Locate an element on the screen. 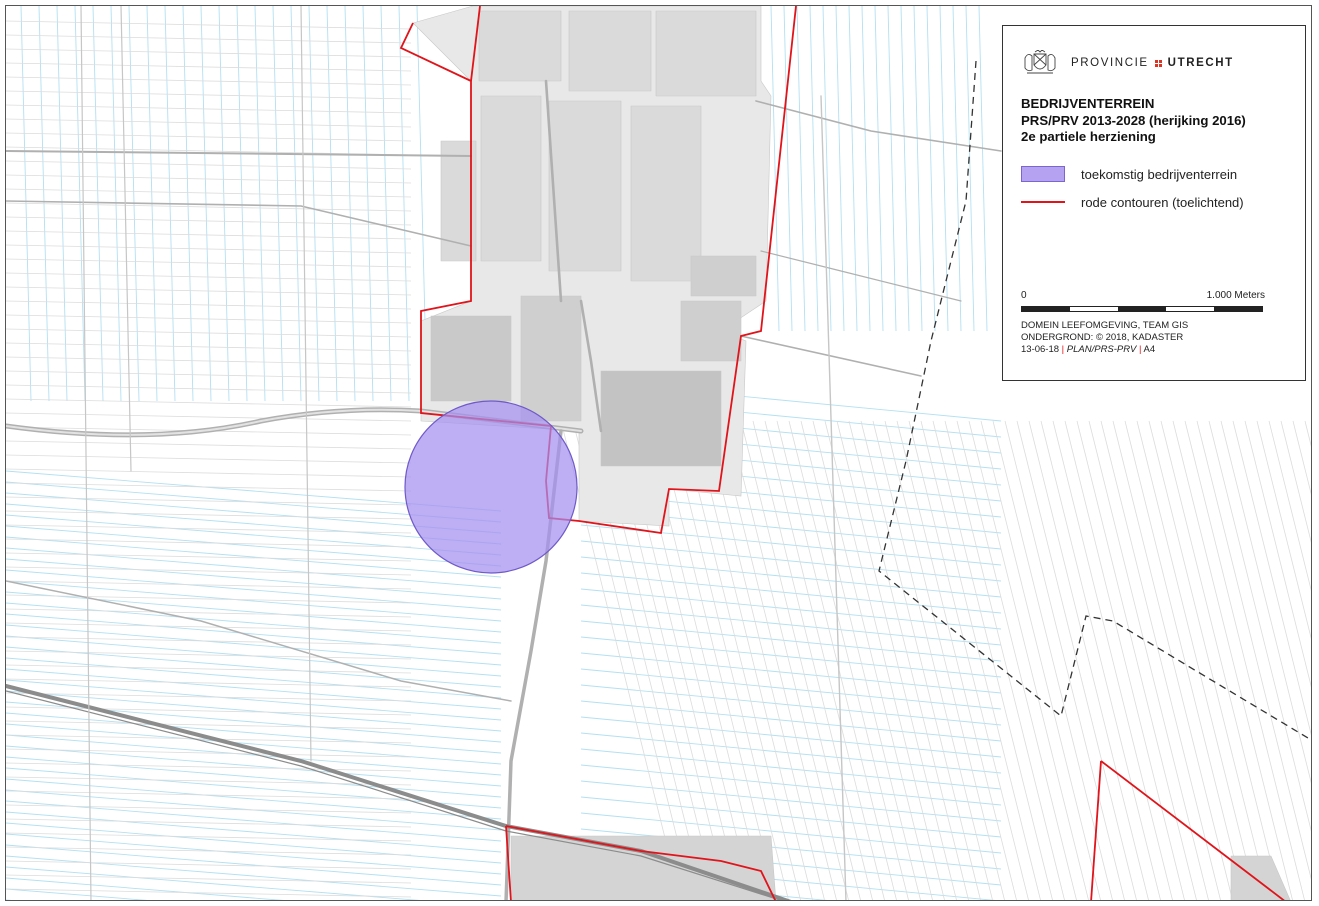  legend-title-line-2: PRS/PRV 2013-2028 (herijking 2016) is located at coordinates (1133, 120).